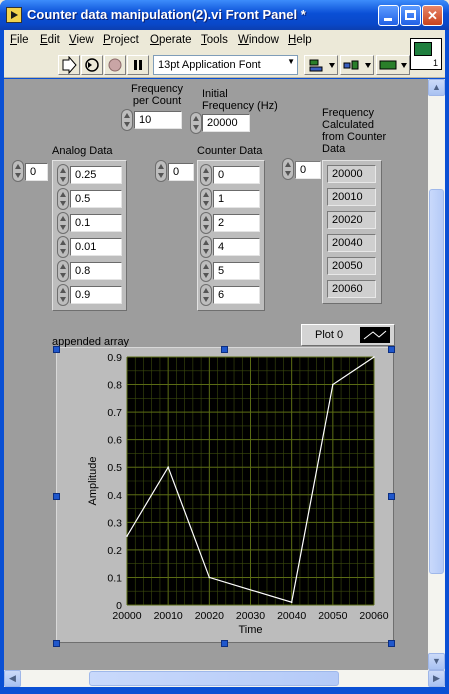 The image size is (449, 694). What do you see at coordinates (69, 65) in the screenshot?
I see `run-button` at bounding box center [69, 65].